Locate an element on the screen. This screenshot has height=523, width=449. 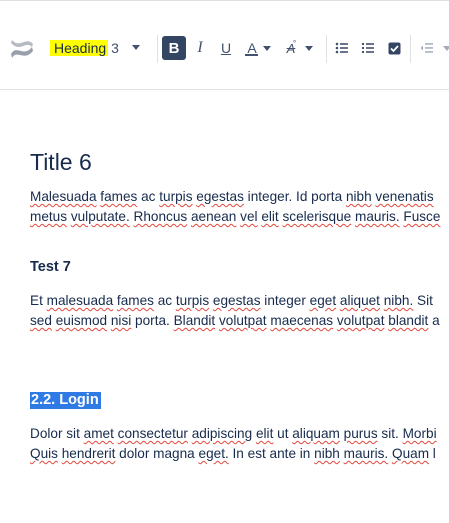
misspelled-word: hendrerit is located at coordinates (88, 453).